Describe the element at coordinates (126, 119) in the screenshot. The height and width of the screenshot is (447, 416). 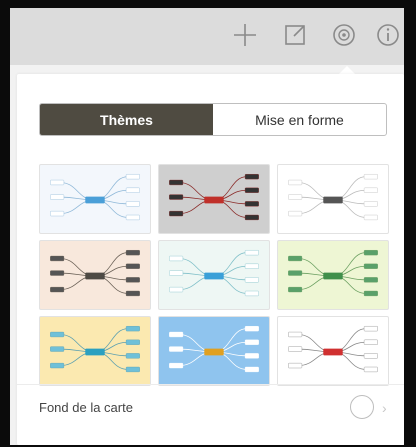
I see `tab-themes: Thèmes` at that location.